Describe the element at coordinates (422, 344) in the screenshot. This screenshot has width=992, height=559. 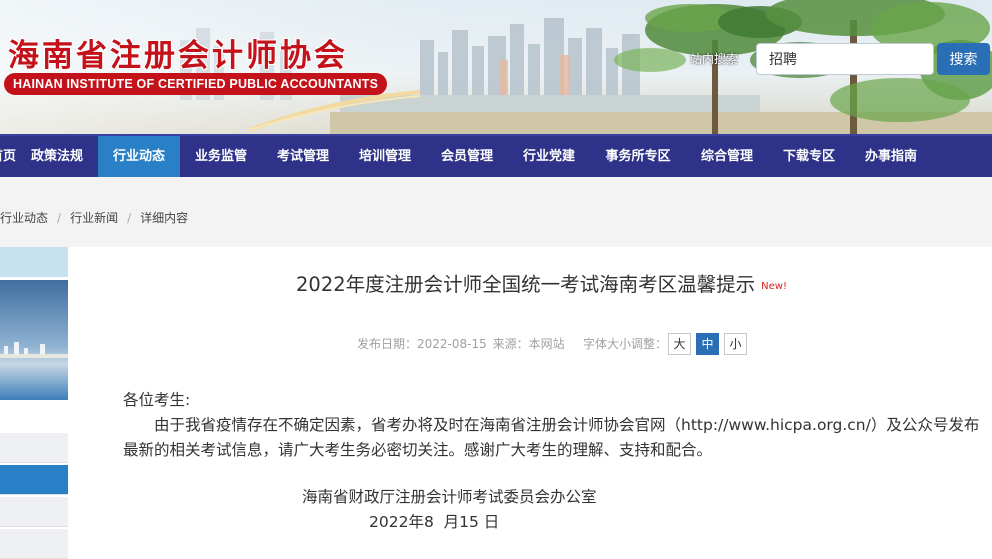
I see `publish-date: 发布日期：2022-08-15` at that location.